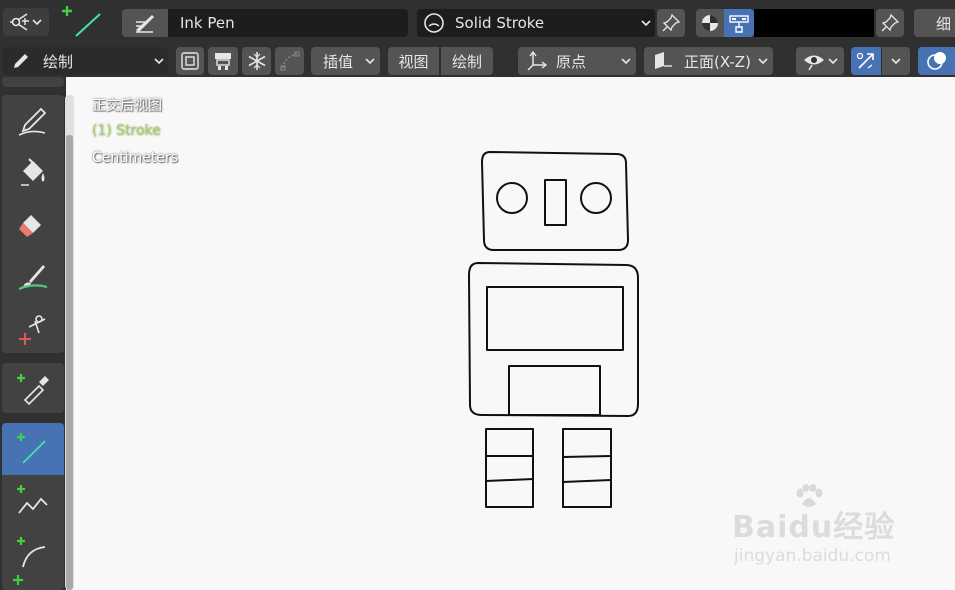  Describe the element at coordinates (30, 226) in the screenshot. I see `erase-icon` at that location.